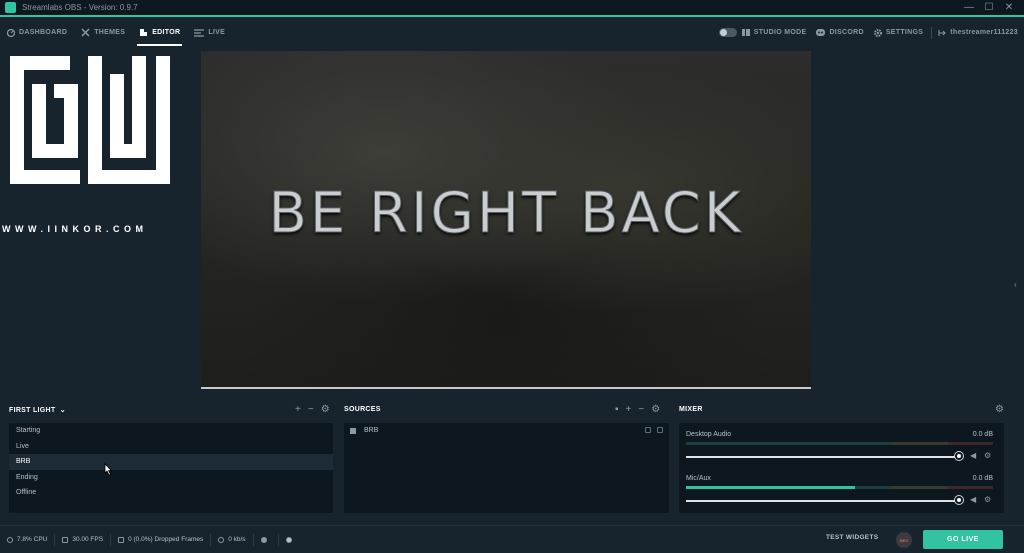  I want to click on logo-caption: WWW.IINKOR.COM, so click(75, 229).